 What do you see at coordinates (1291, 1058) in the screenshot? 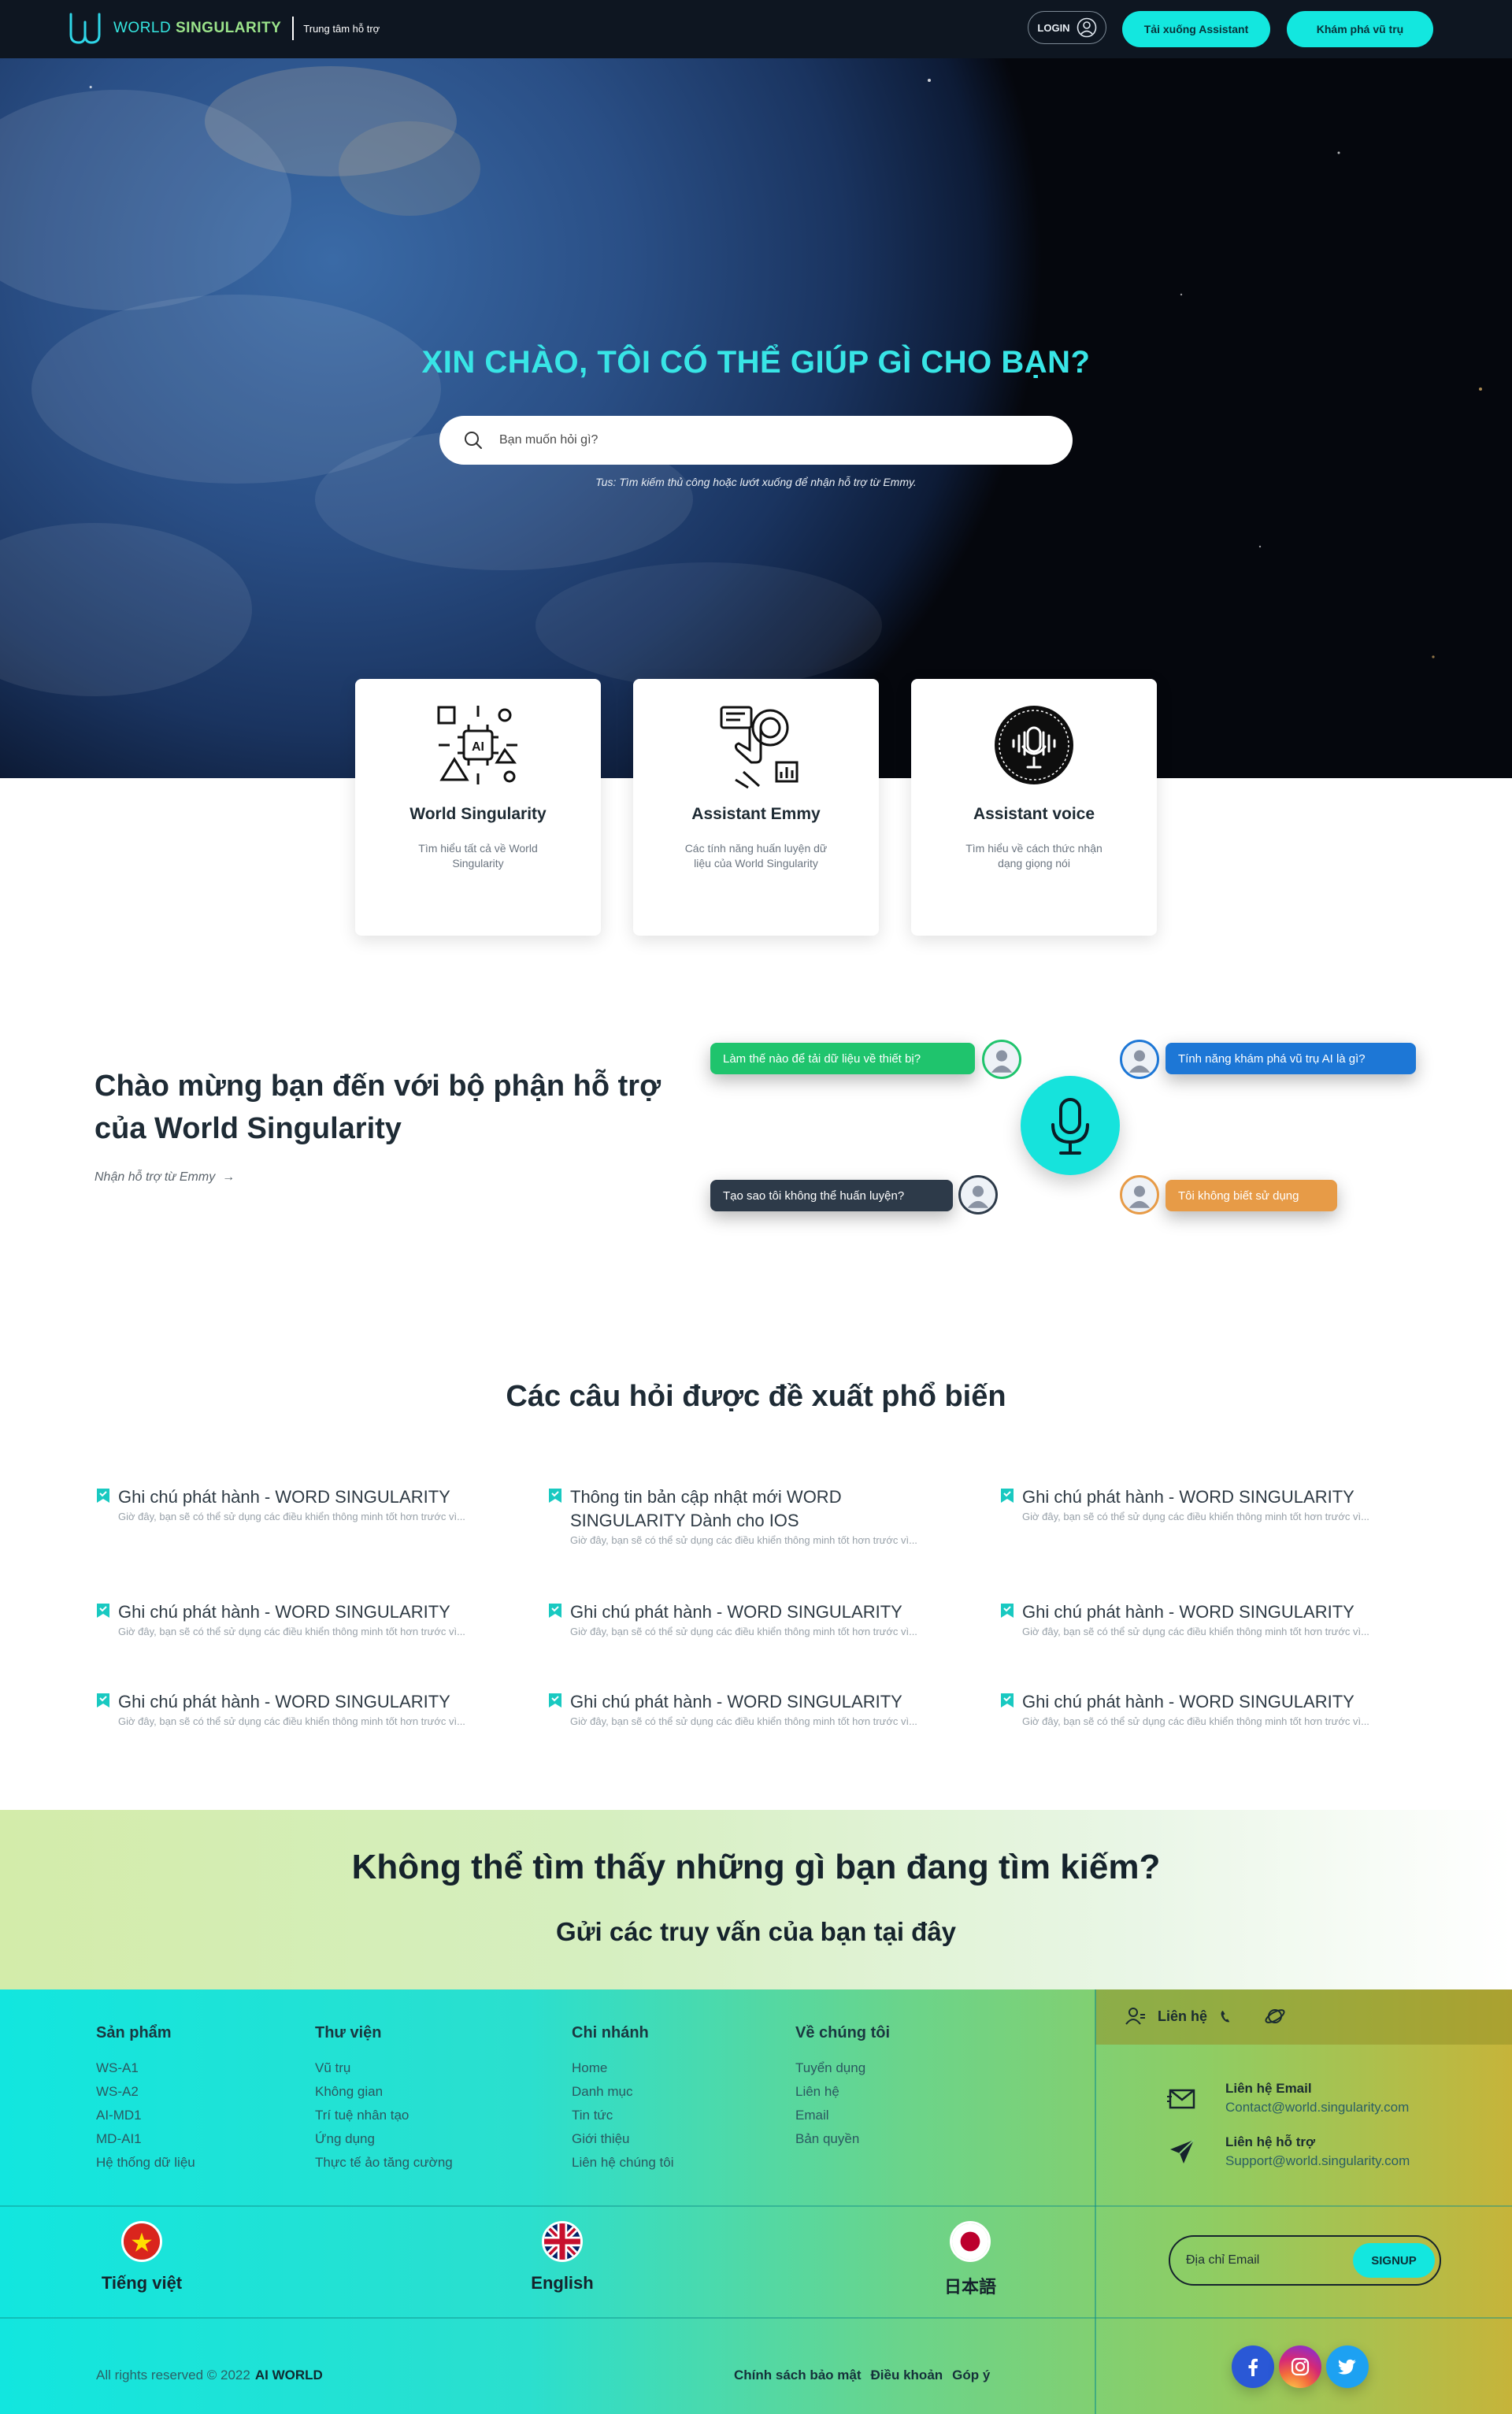
I see `question-bubble: Tính năng khám phá vũ trụ AI là gì?` at bounding box center [1291, 1058].